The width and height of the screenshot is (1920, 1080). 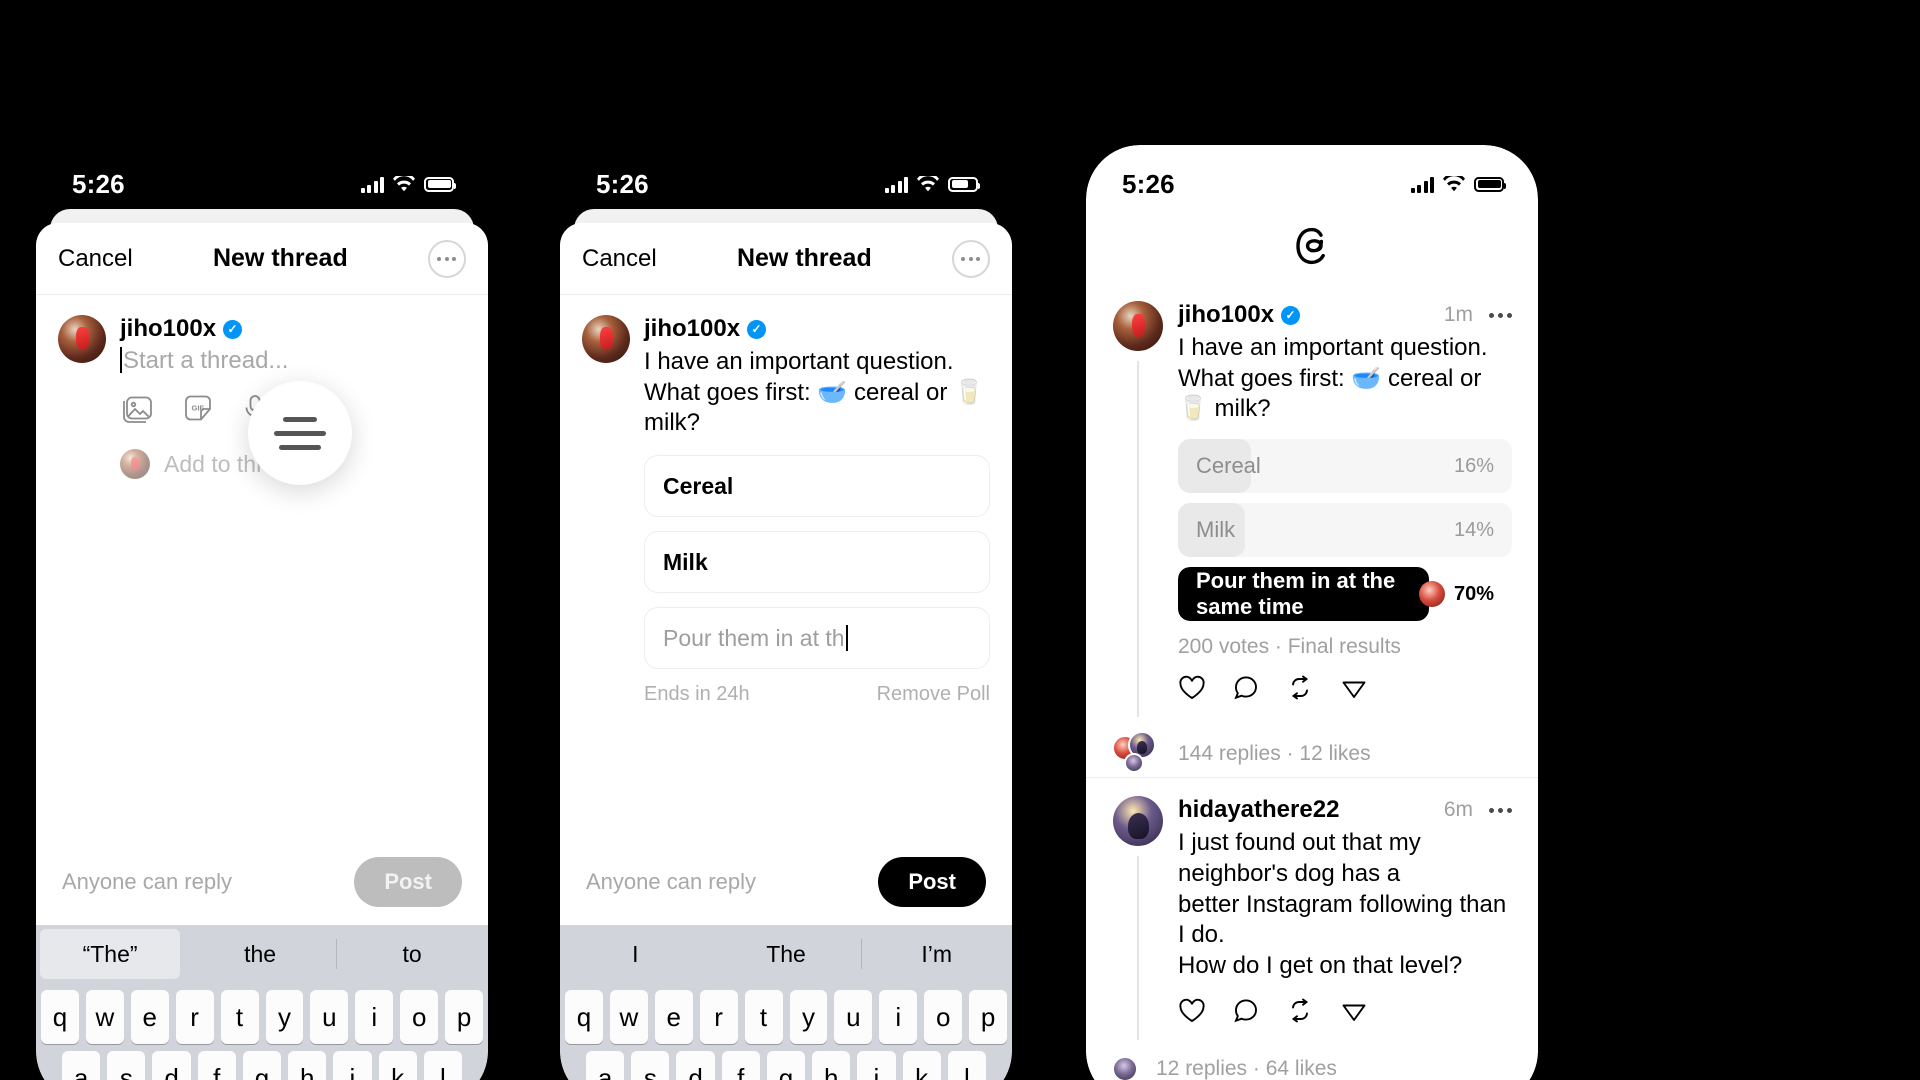 What do you see at coordinates (1138, 539) in the screenshot?
I see `thread-connector-line` at bounding box center [1138, 539].